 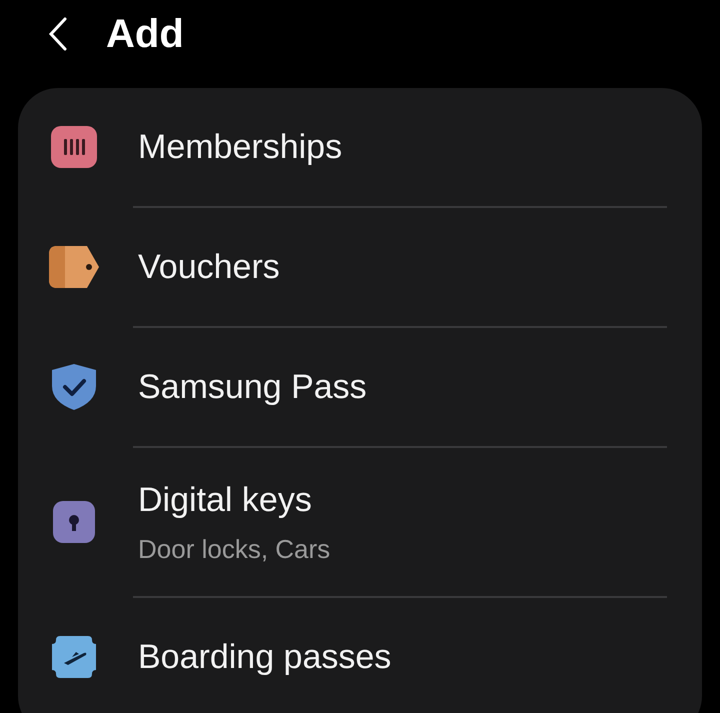 I want to click on plane-ticket-icon, so click(x=74, y=657).